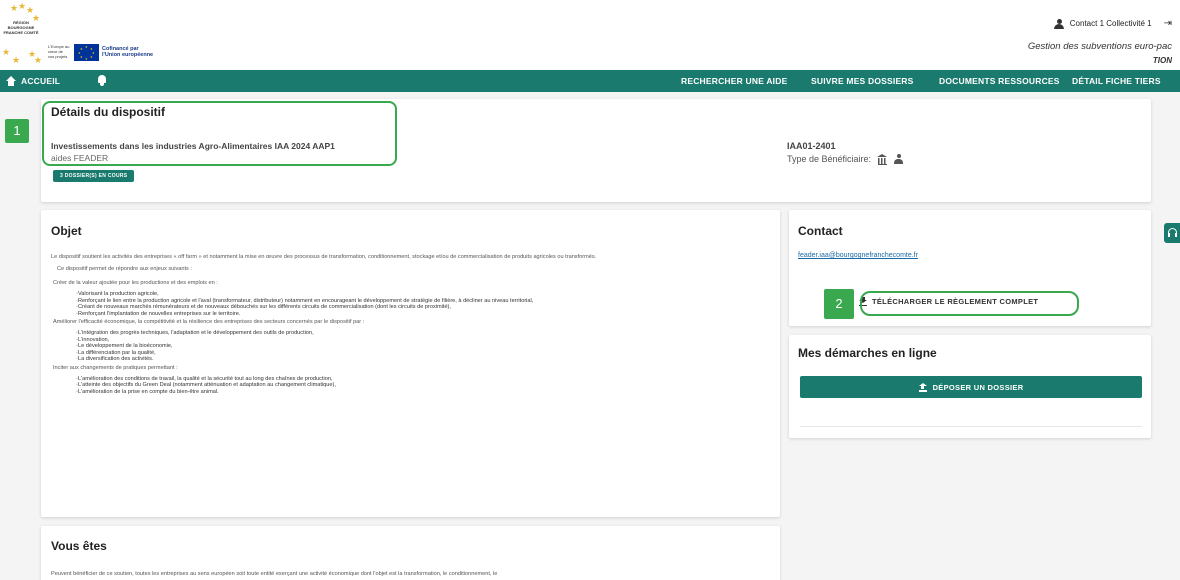 Image resolution: width=1180 pixels, height=580 pixels. What do you see at coordinates (1172, 233) in the screenshot?
I see `headset-support-icon` at bounding box center [1172, 233].